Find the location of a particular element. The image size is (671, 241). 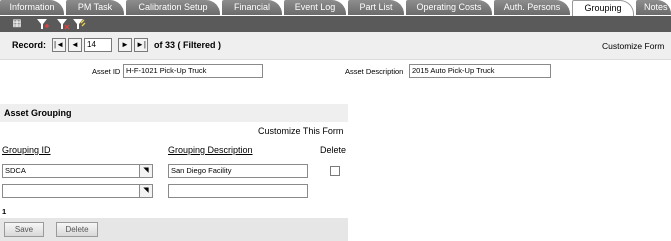

tab-operating-costs: Operating Costs is located at coordinates (449, 7).